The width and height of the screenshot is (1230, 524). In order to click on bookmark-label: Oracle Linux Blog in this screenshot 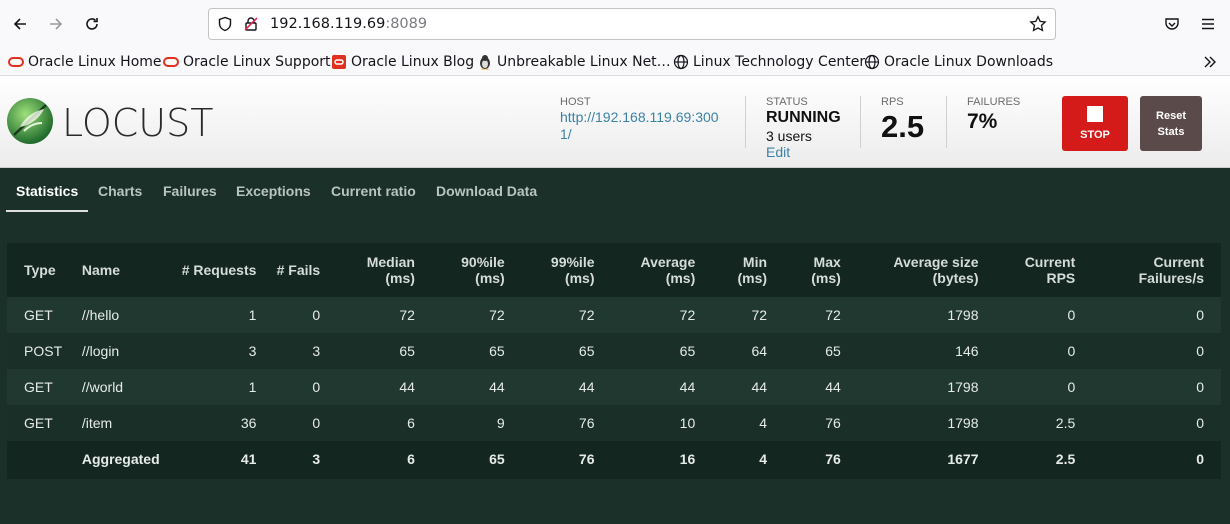, I will do `click(413, 62)`.